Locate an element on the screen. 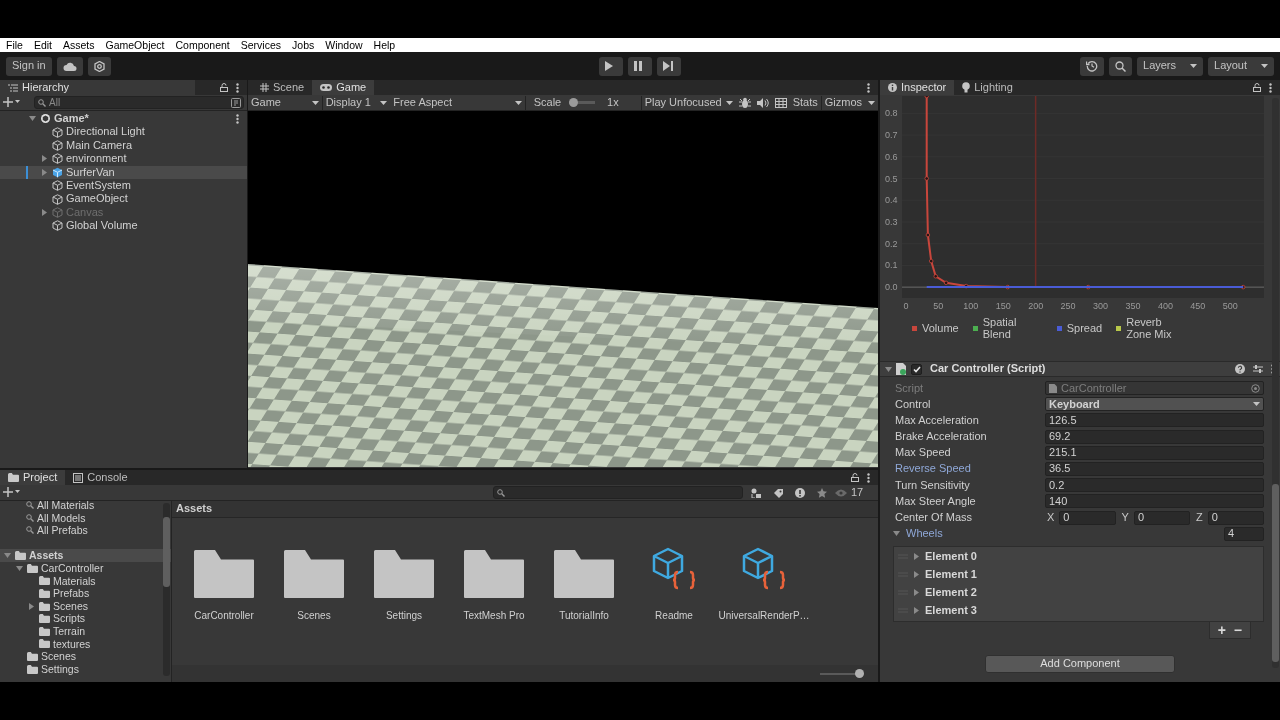 Image resolution: width=1280 pixels, height=720 pixels. number-field: 140 is located at coordinates (1154, 501).